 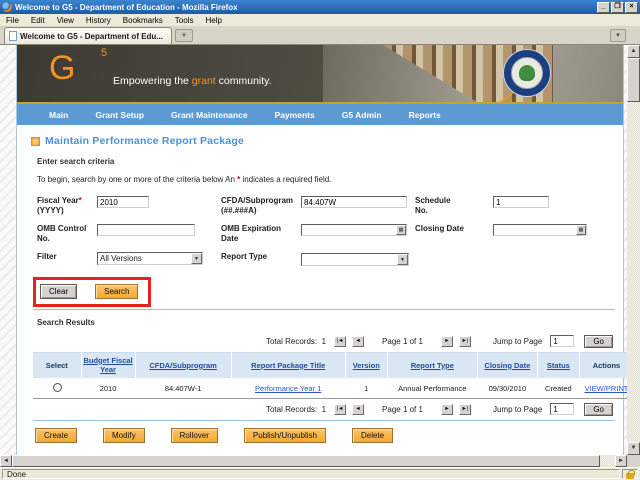 I want to click on closing-date-label: Closing Date, so click(x=439, y=229).